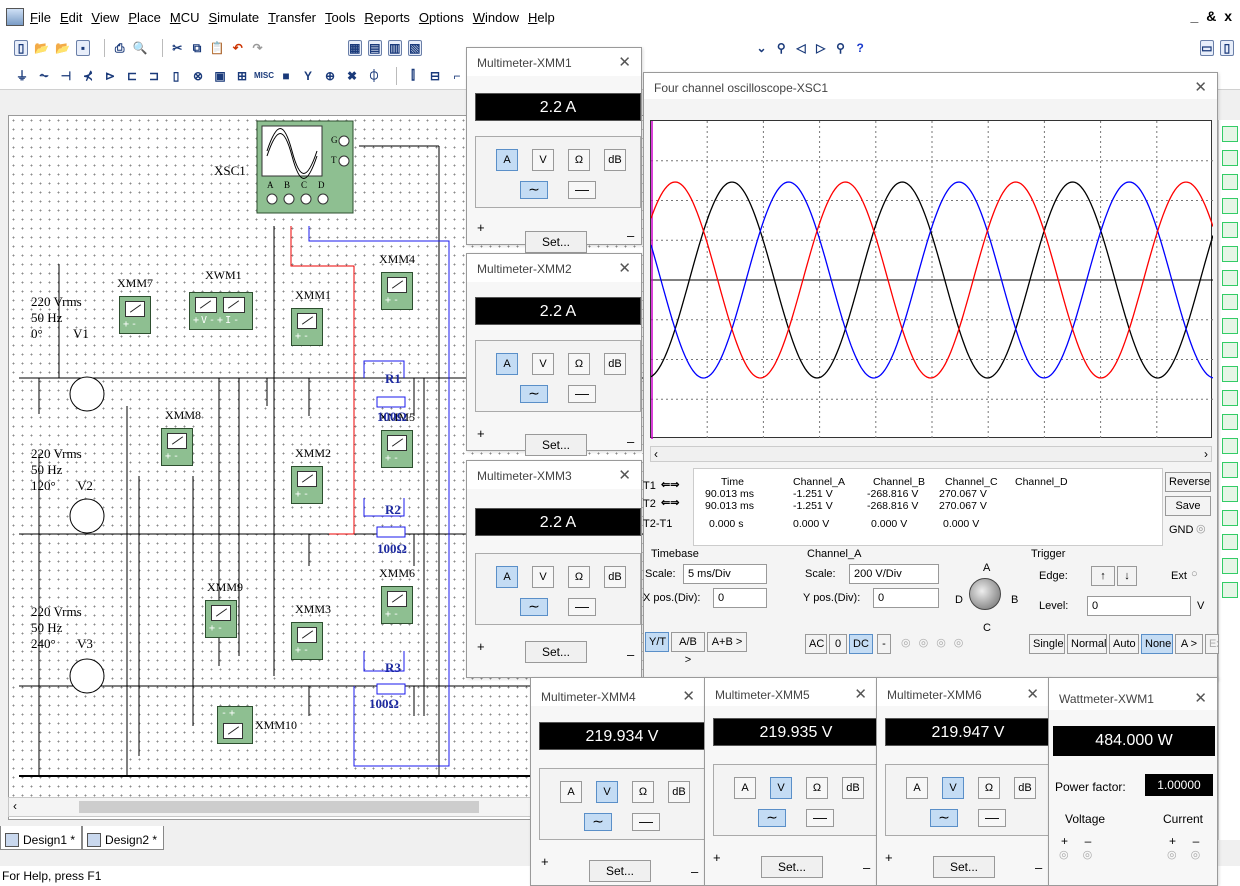 The width and height of the screenshot is (1240, 886). What do you see at coordinates (688, 649) in the screenshot?
I see `ab-button: A/B >` at bounding box center [688, 649].